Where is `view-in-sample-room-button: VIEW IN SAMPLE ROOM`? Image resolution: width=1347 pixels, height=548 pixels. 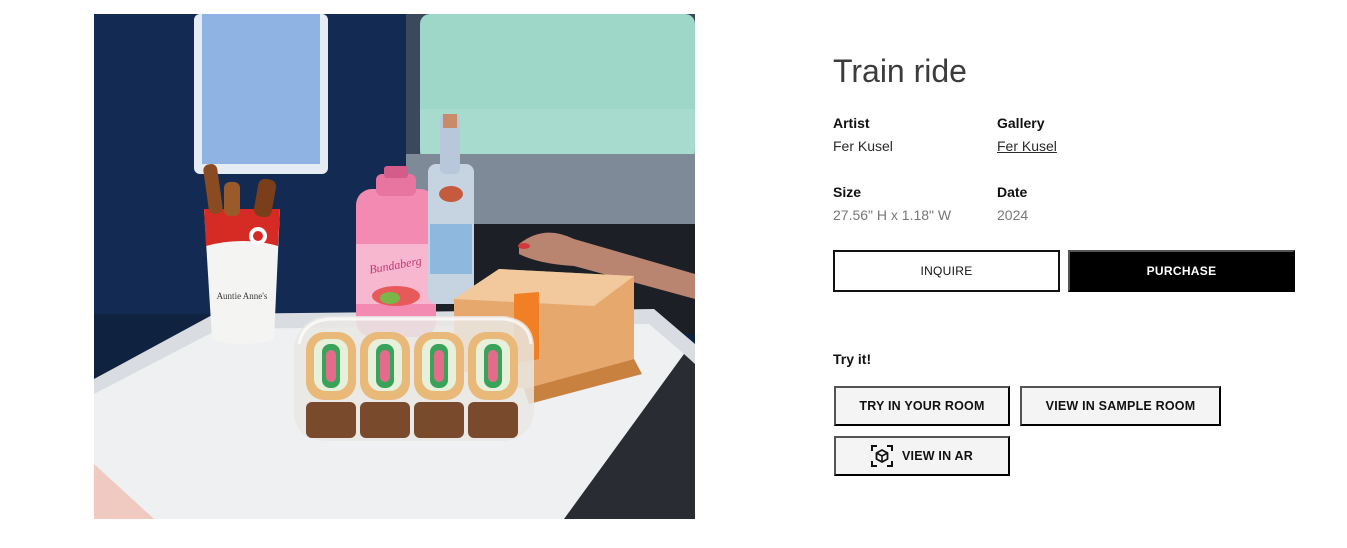 view-in-sample-room-button: VIEW IN SAMPLE ROOM is located at coordinates (1120, 406).